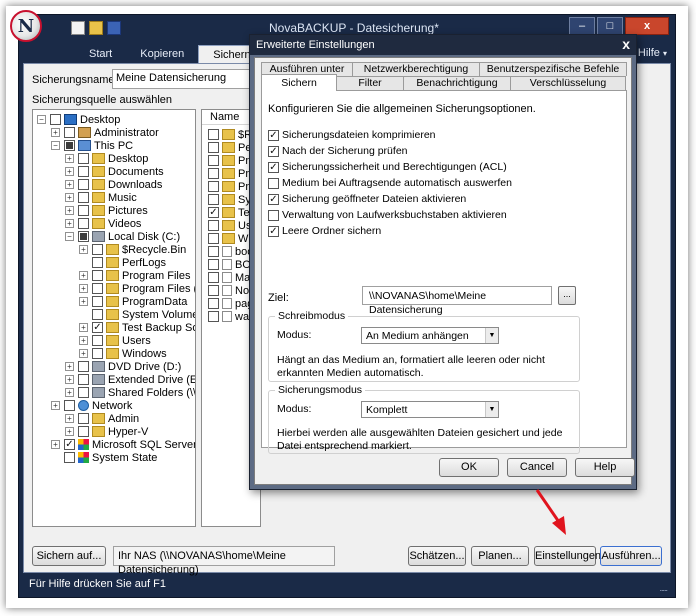  What do you see at coordinates (78, 119) in the screenshot?
I see `tree-item: − Desktop` at bounding box center [78, 119].